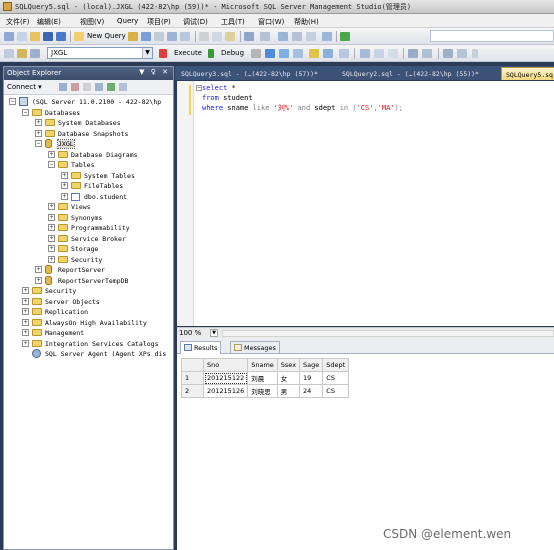 This screenshot has width=554, height=550. What do you see at coordinates (188, 53) in the screenshot?
I see `execute-button: Execute` at bounding box center [188, 53].